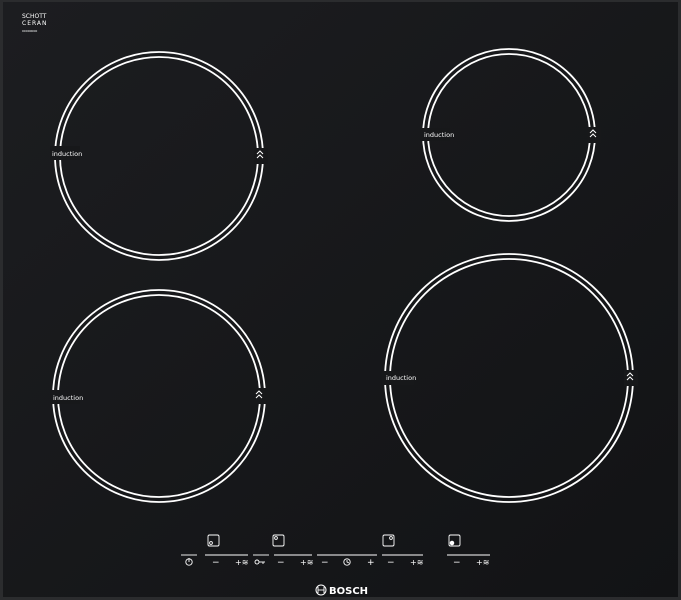  Describe the element at coordinates (34, 16) in the screenshot. I see `schott-logo-line1: SCHOTT` at that location.